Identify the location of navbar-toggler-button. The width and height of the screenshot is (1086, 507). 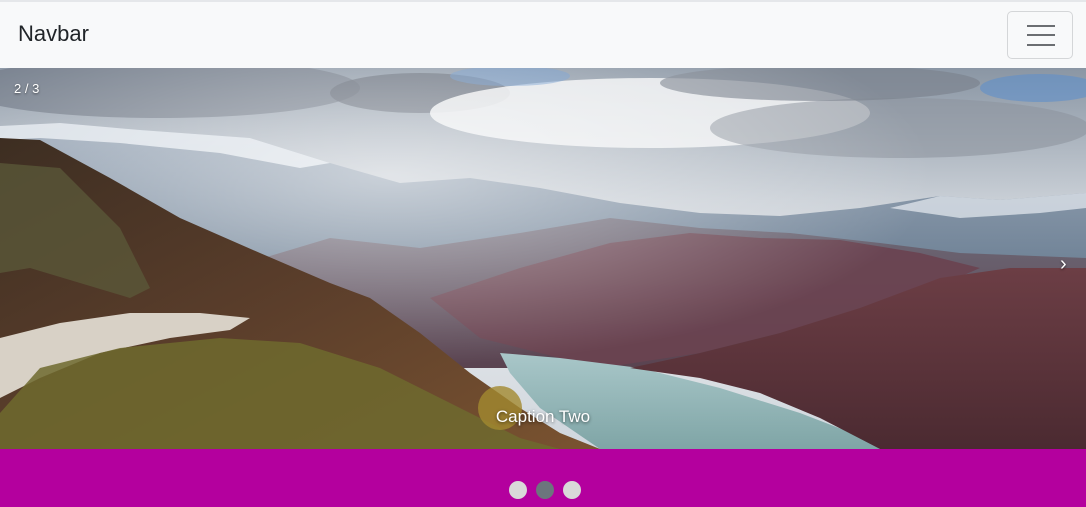
(1040, 35).